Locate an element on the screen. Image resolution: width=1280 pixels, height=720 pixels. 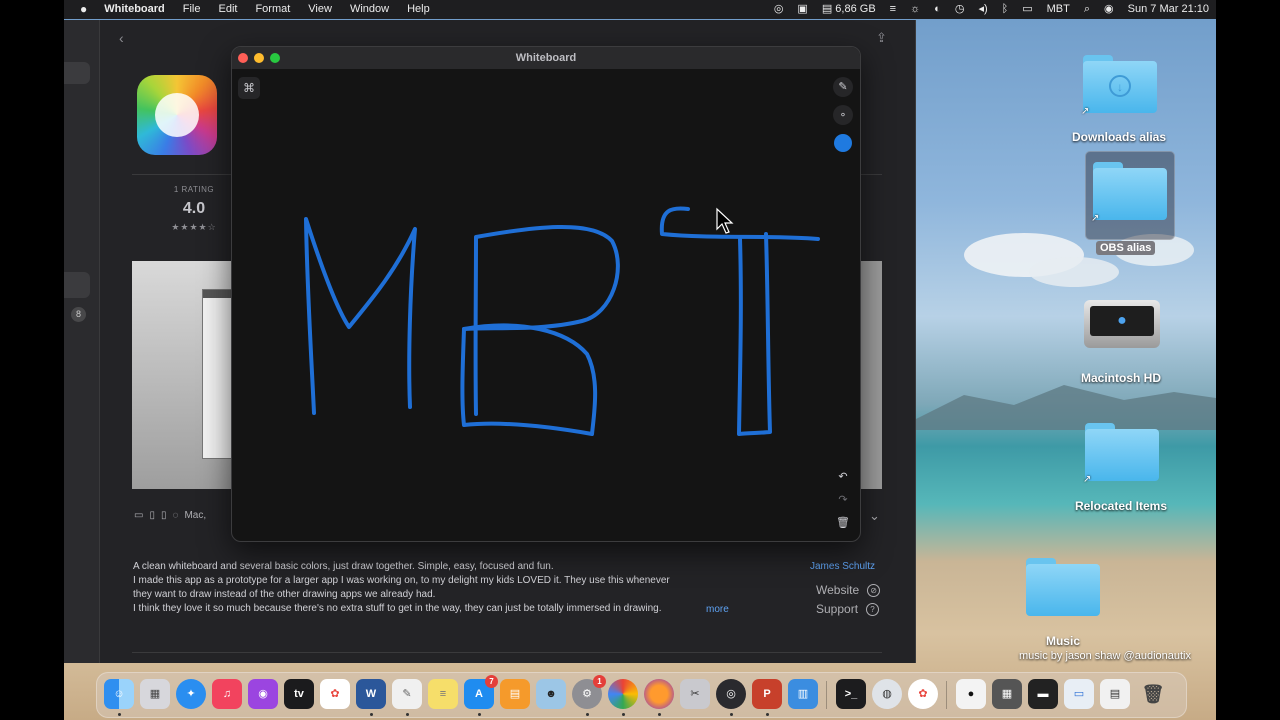
mouse-cursor is located at coordinates (725, 220).